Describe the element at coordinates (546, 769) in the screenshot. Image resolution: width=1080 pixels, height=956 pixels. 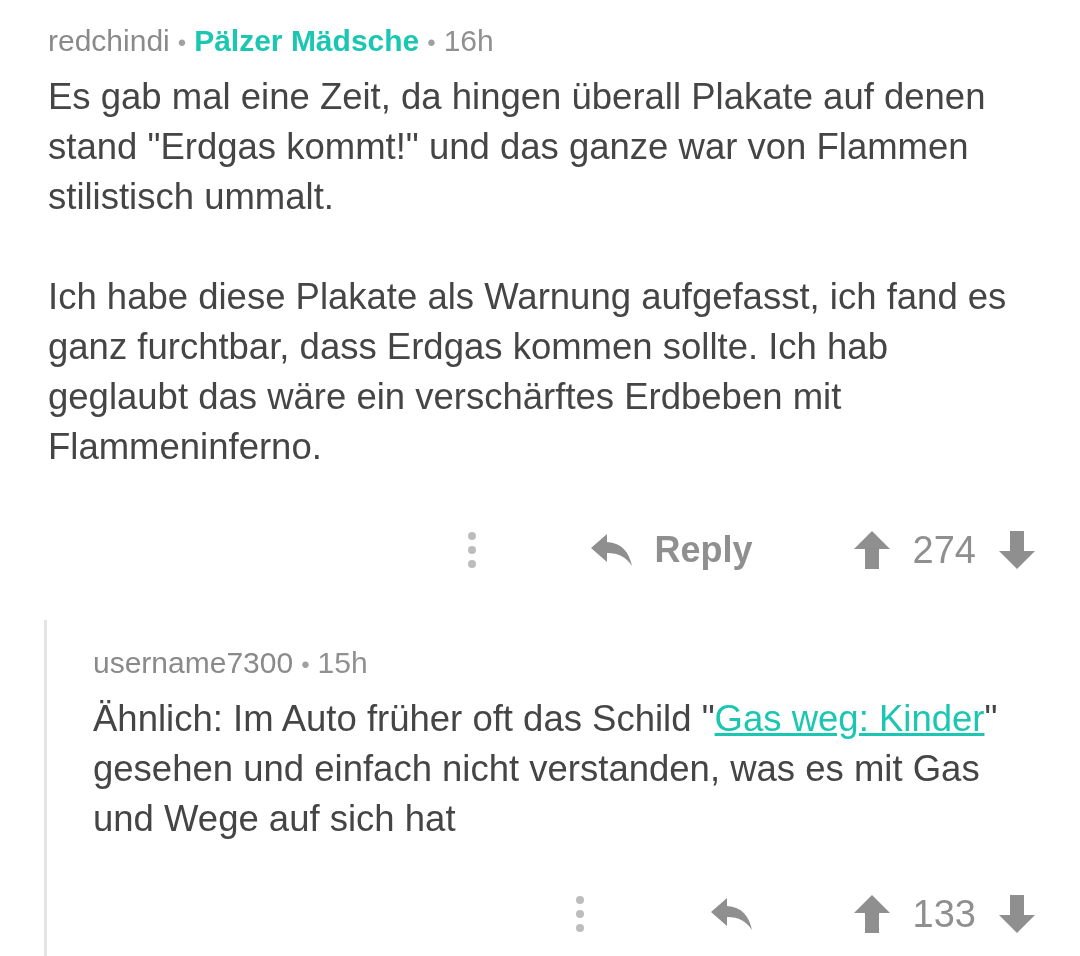
I see `comment-text: Ähnlich: Im Auto früher oft das Schild "Gas weg: Kinder" gesehen und einfach nicht verstanden, was es mit Gas und Wege auf sich hat` at that location.